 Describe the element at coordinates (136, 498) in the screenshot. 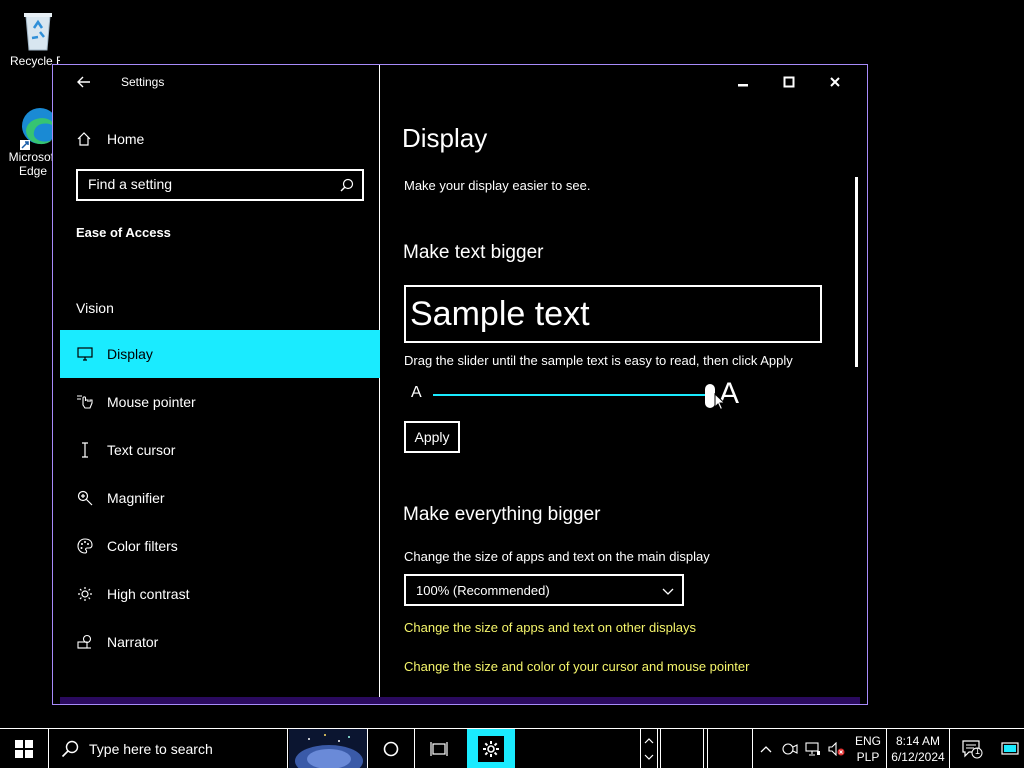

I see `sidebar-item-label: Magnifier` at that location.